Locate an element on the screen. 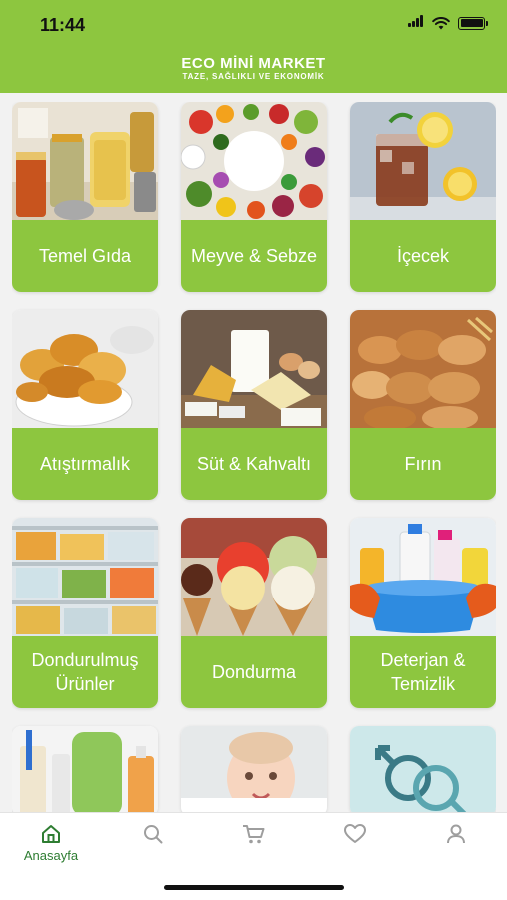  category-label: Dondurma is located at coordinates (254, 672).